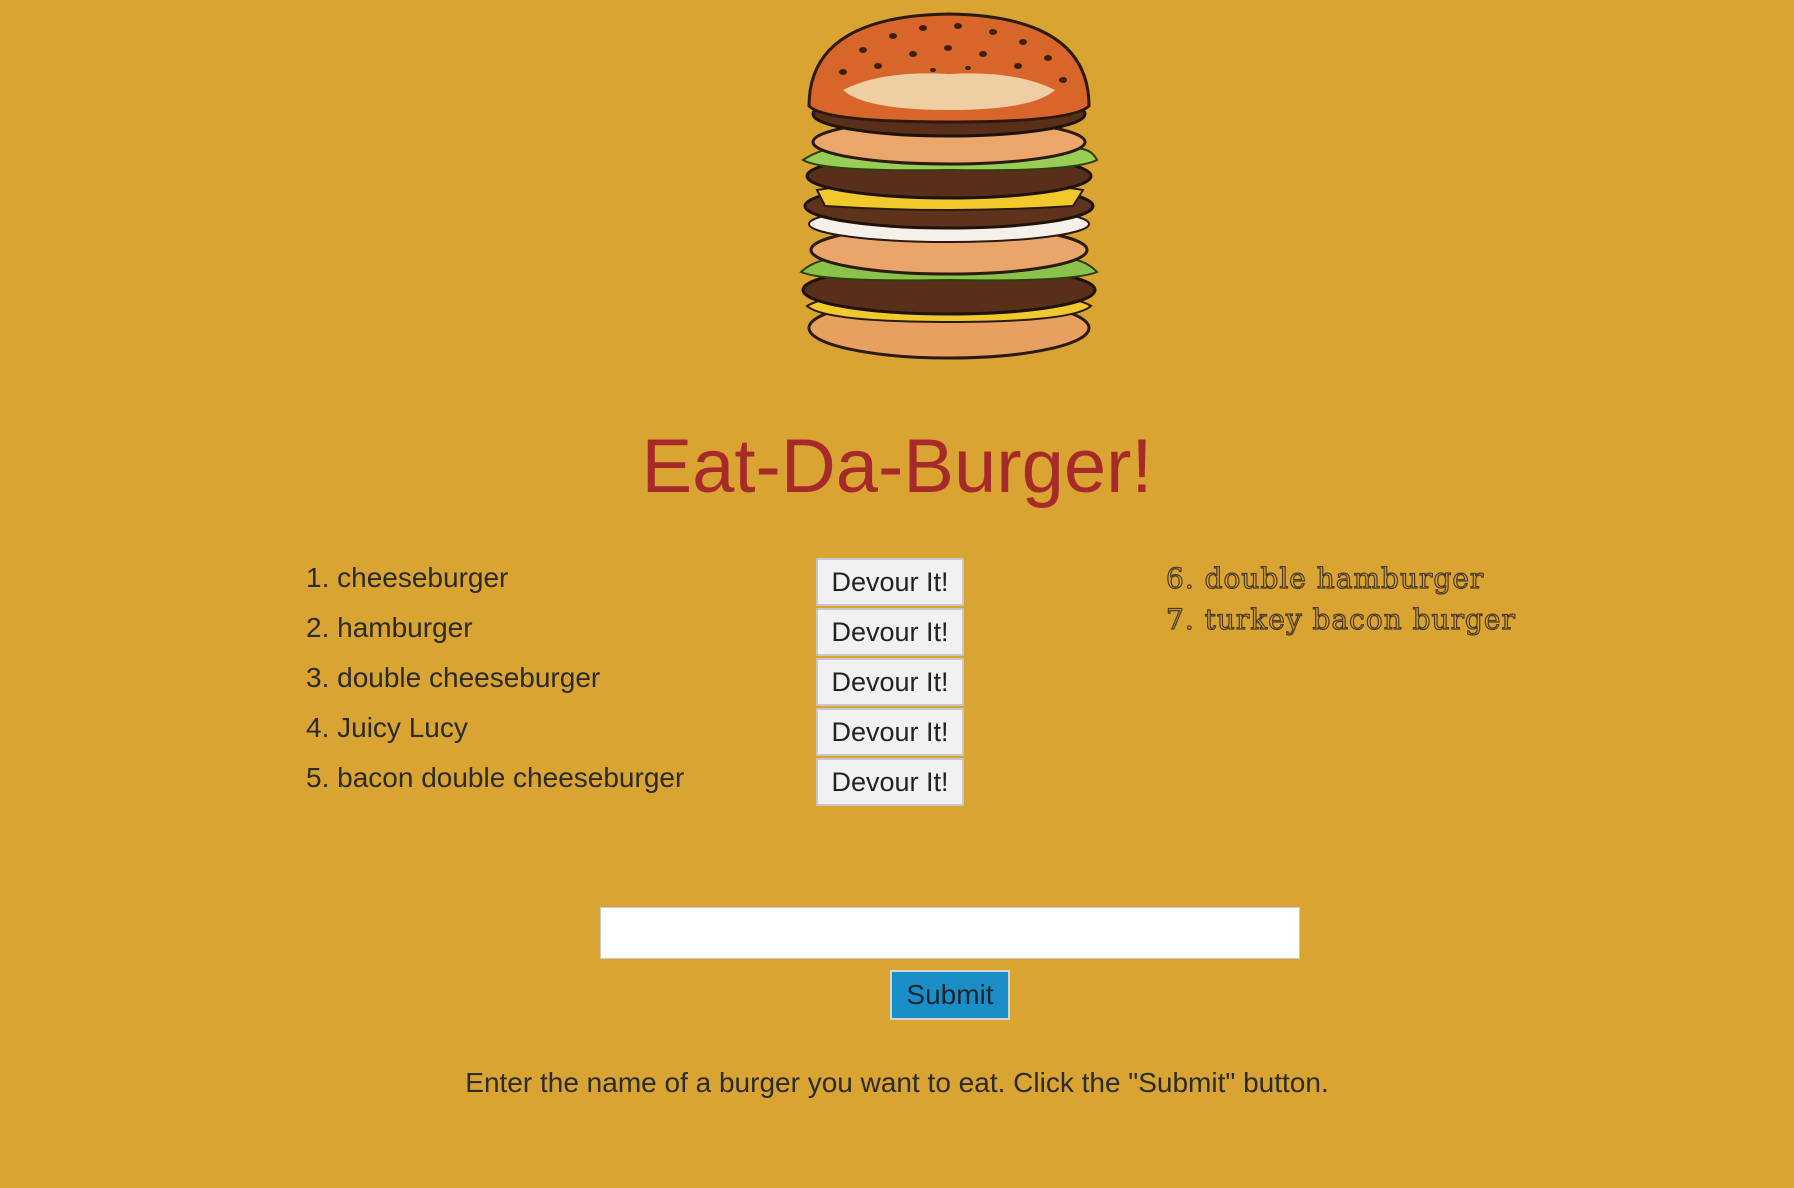 Image resolution: width=1794 pixels, height=1188 pixels. What do you see at coordinates (950, 933) in the screenshot?
I see `burger-name-input` at bounding box center [950, 933].